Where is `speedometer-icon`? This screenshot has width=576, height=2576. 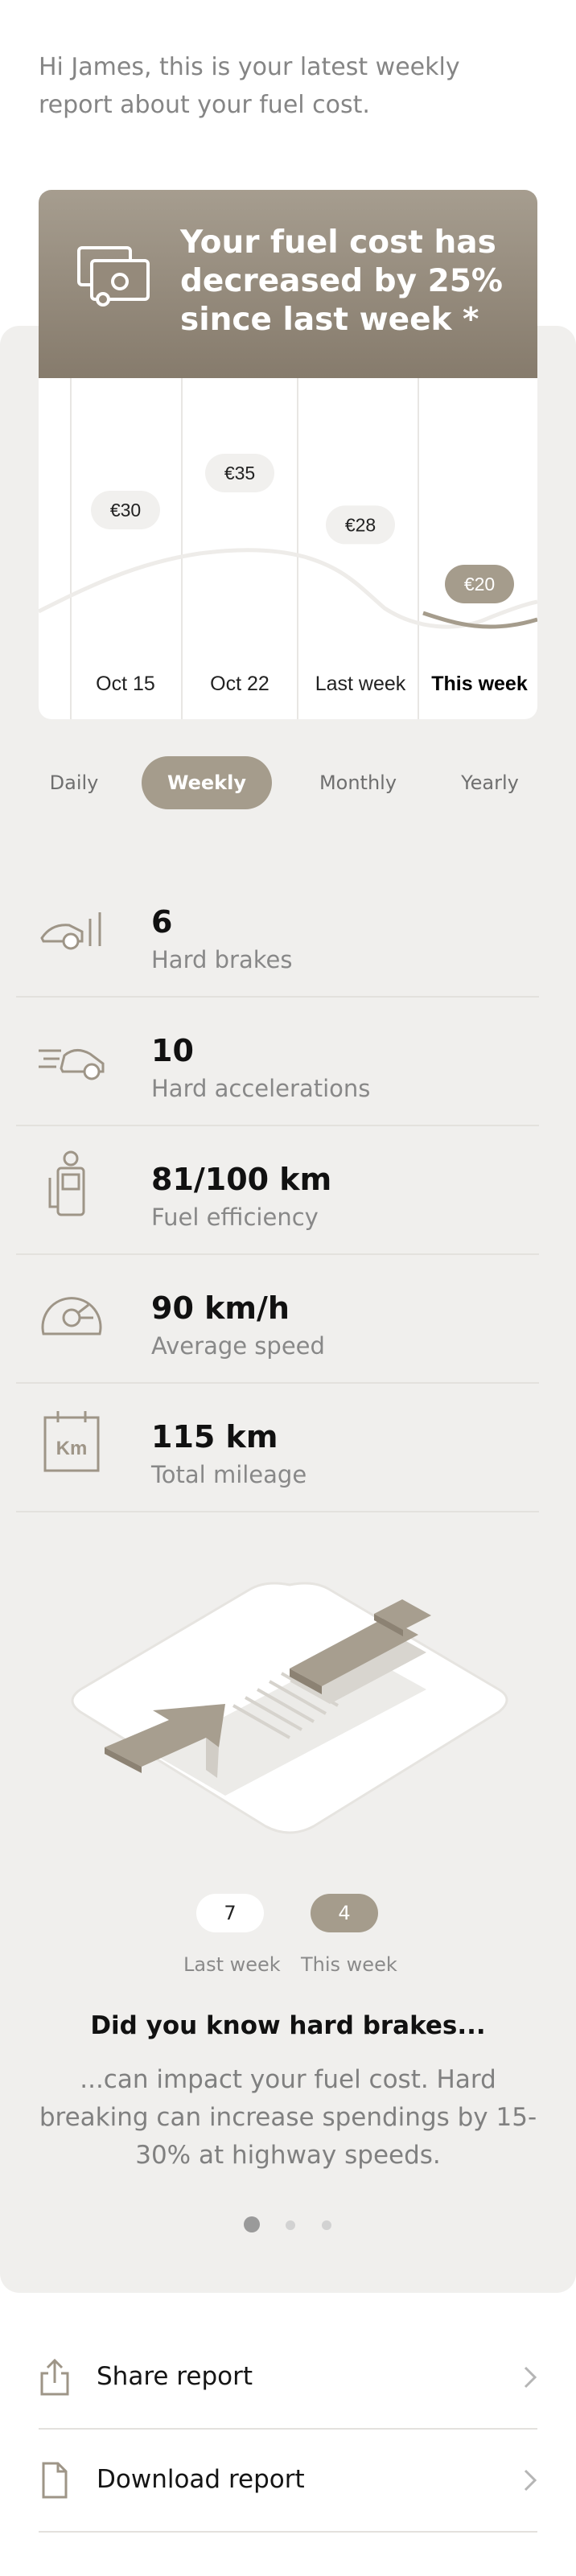
speedometer-icon is located at coordinates (72, 1313).